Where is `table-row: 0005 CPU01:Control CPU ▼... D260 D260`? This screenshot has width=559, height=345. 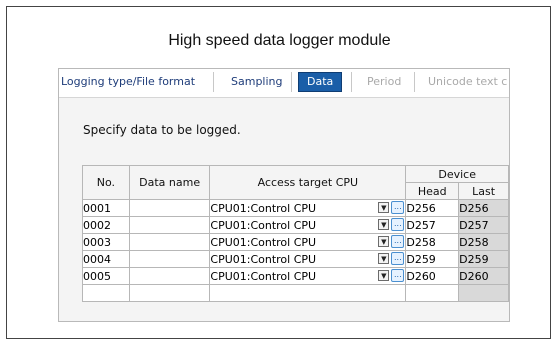 table-row: 0005 CPU01:Control CPU ▼... D260 D260 is located at coordinates (295, 276).